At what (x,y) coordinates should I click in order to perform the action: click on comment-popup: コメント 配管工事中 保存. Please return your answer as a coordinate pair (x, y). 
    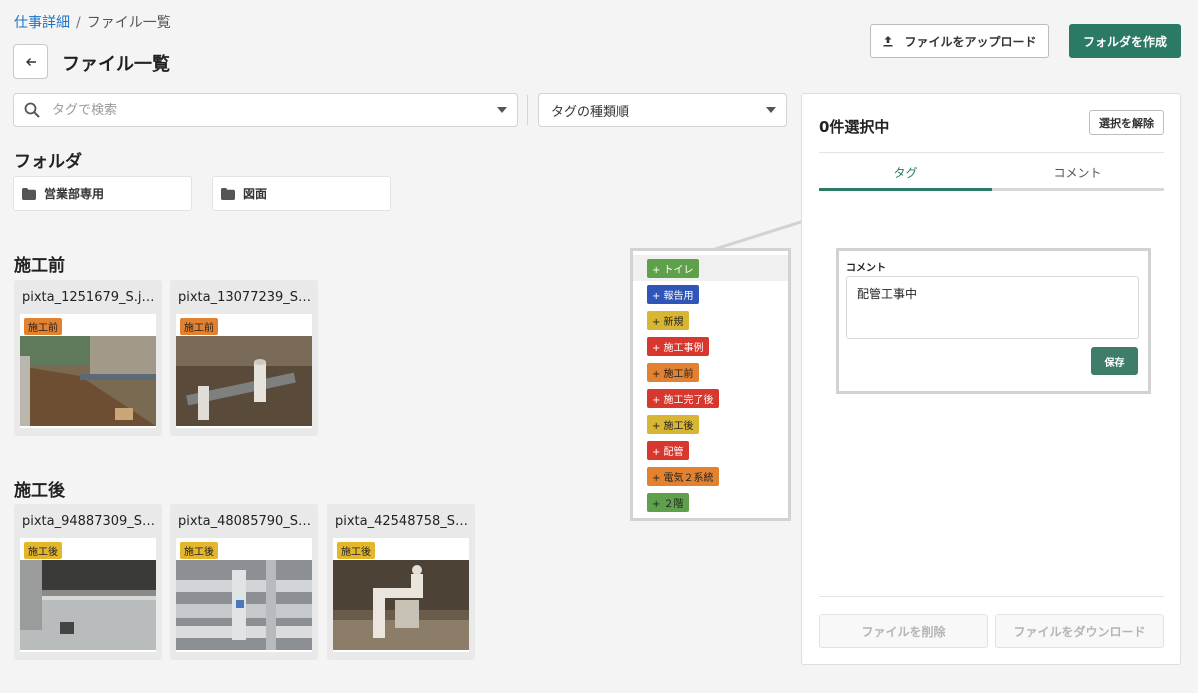
    Looking at the image, I should click on (993, 321).